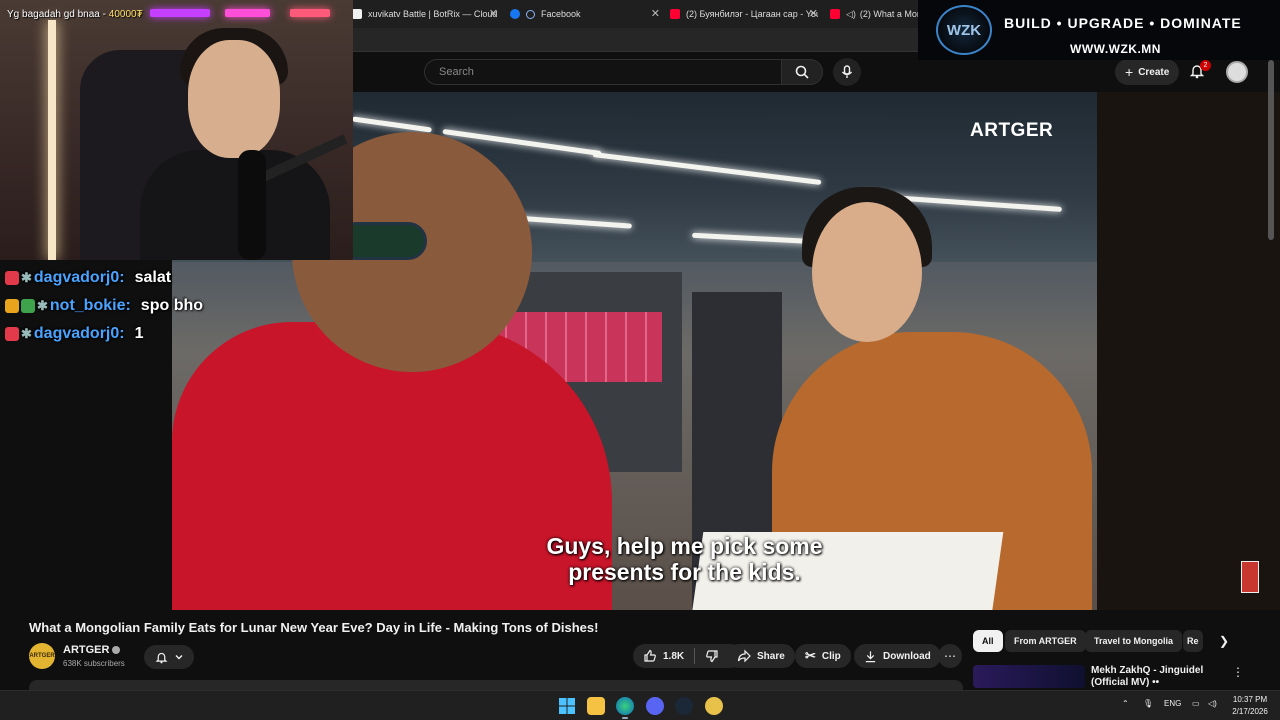  I want to click on search-icon, so click(802, 72).